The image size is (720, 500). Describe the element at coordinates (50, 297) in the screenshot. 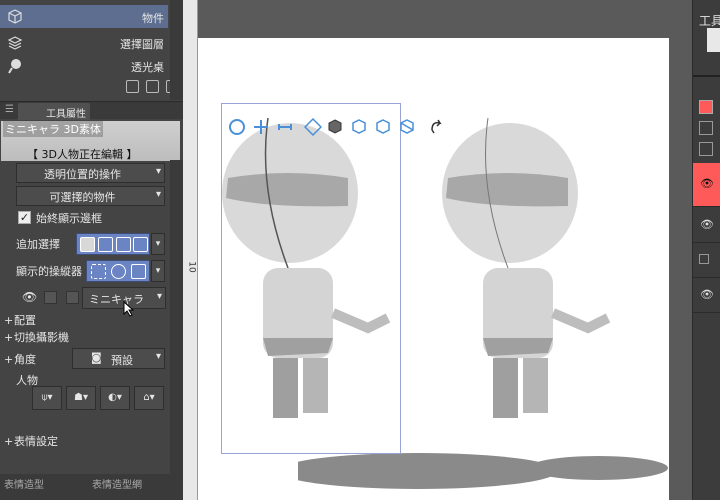

I see `lock-toggle` at that location.